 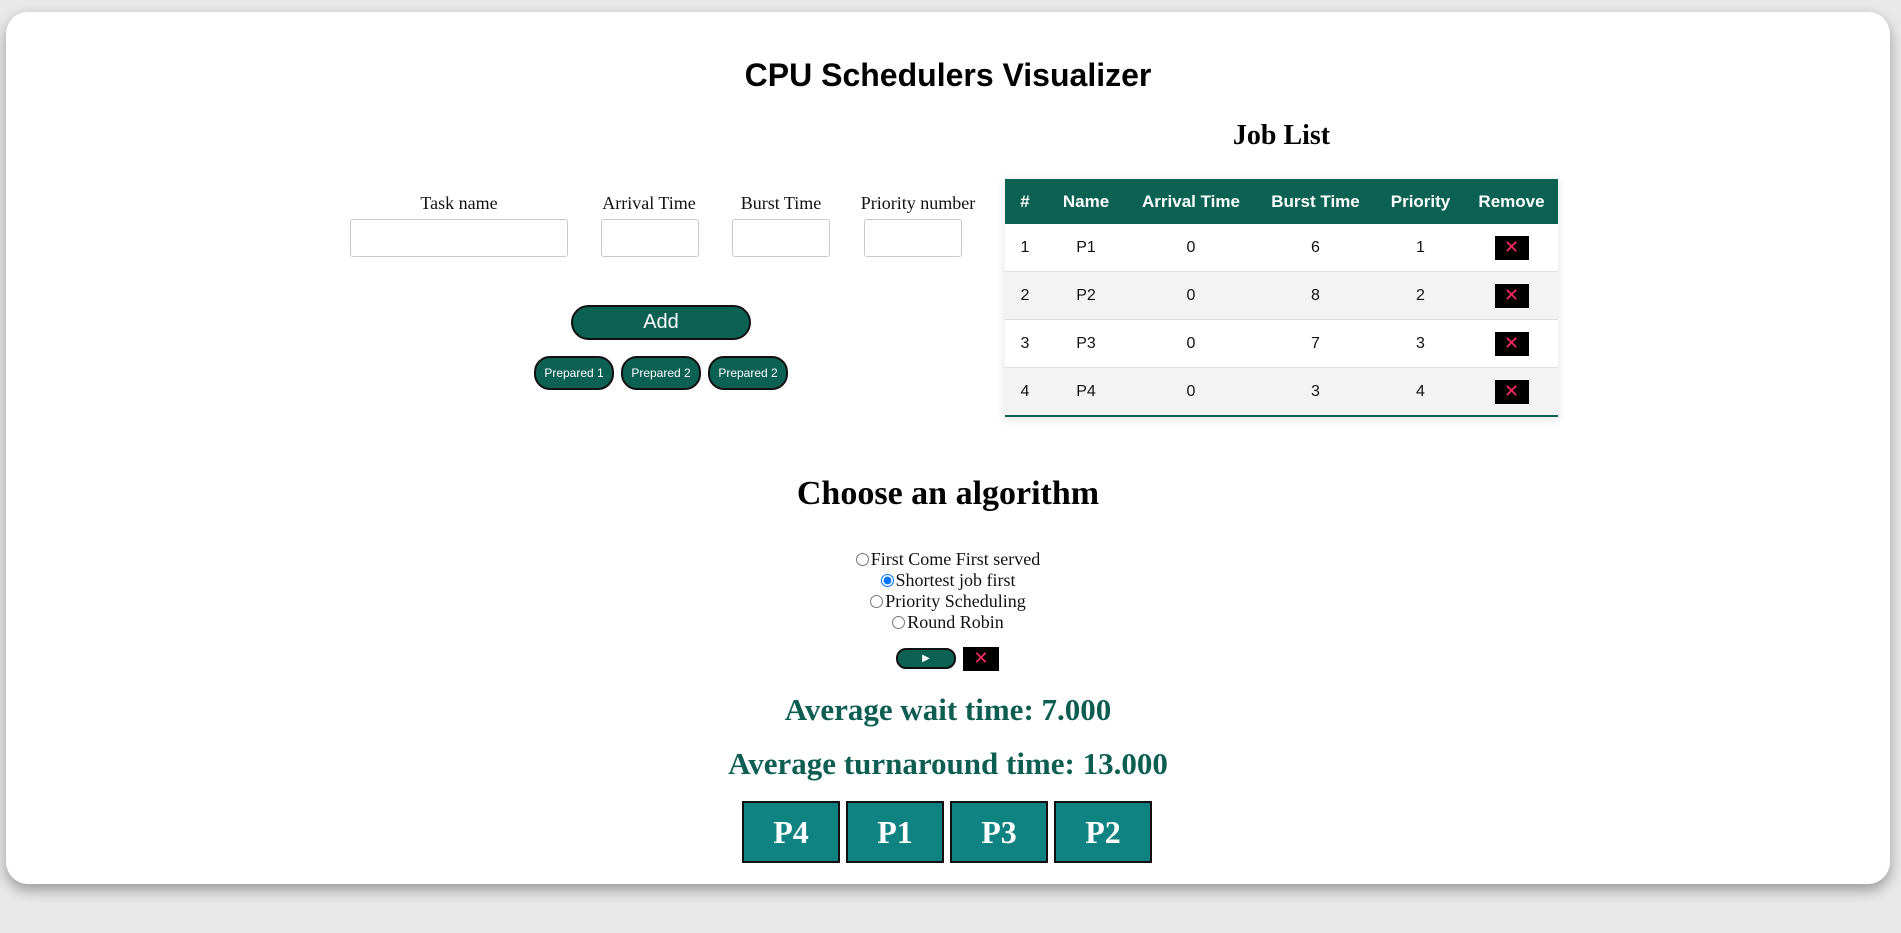 What do you see at coordinates (1025, 392) in the screenshot?
I see `row-index: 4` at bounding box center [1025, 392].